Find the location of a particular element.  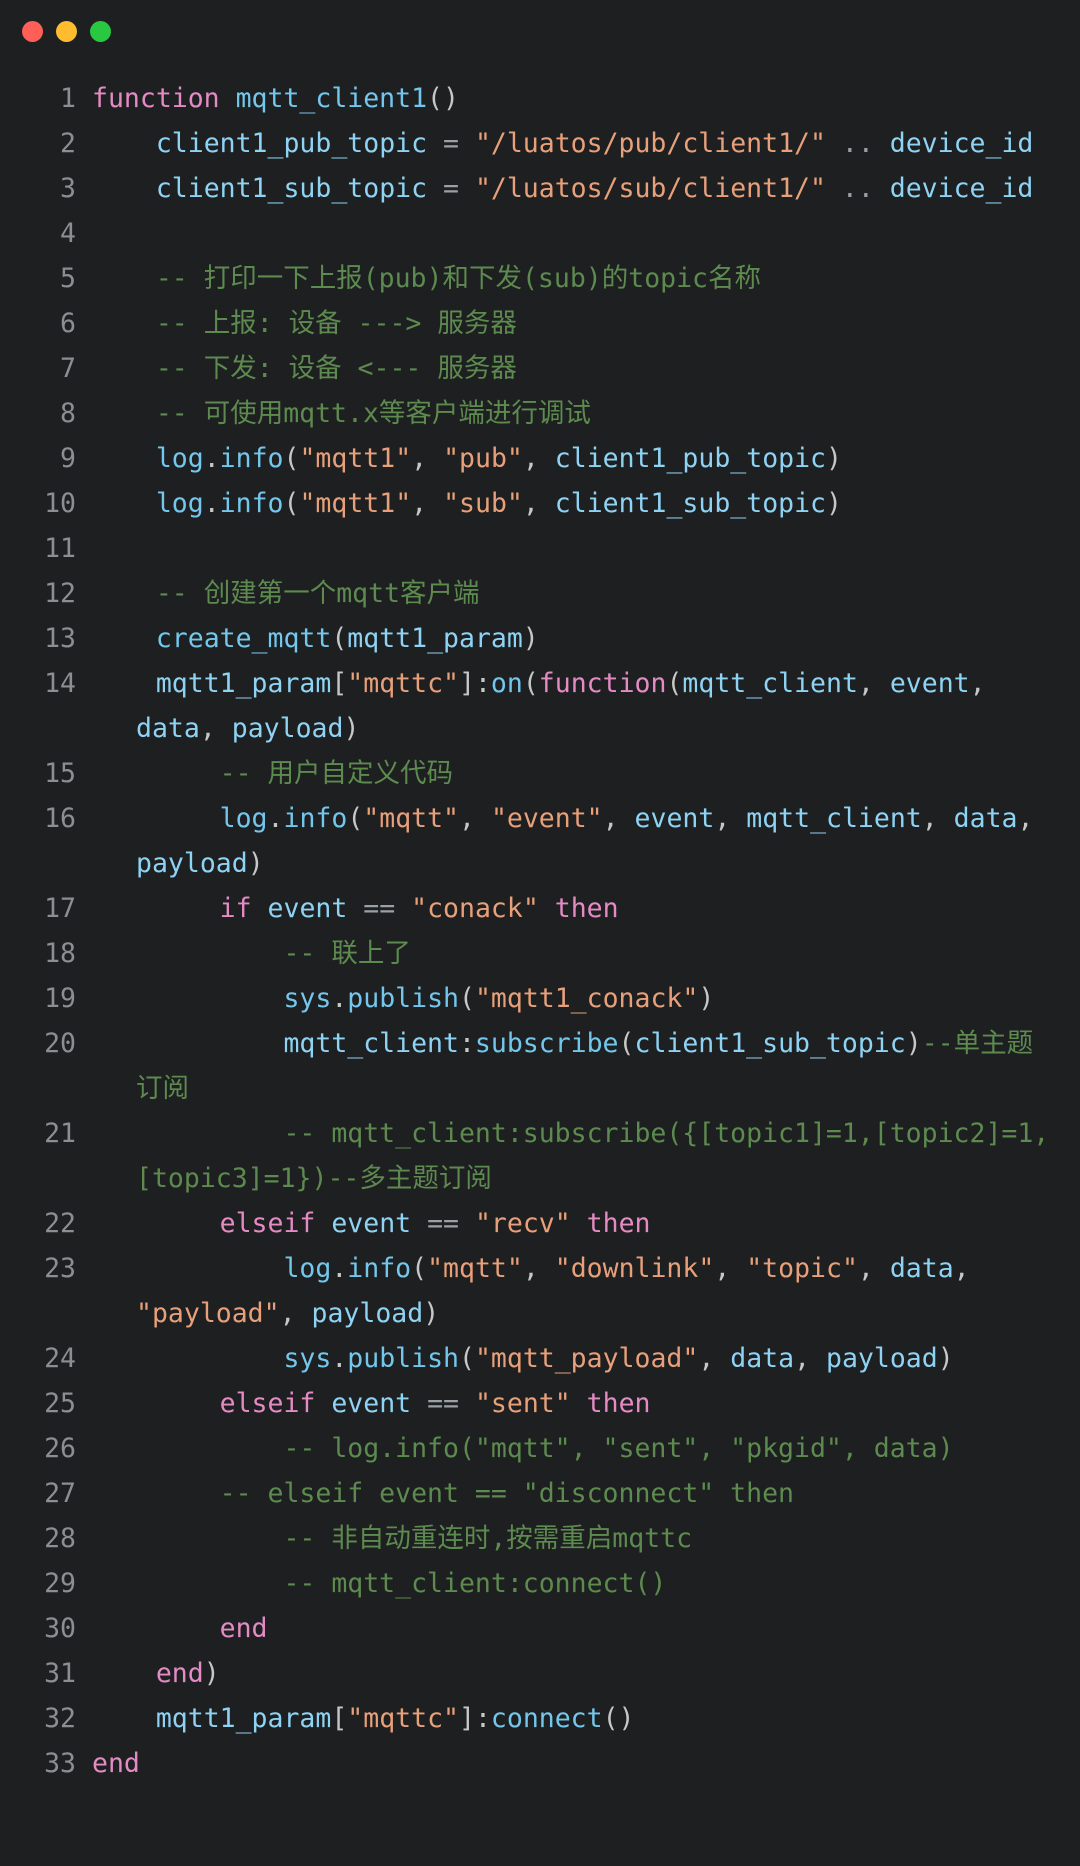

line-number: 32 is located at coordinates (60, 1718).